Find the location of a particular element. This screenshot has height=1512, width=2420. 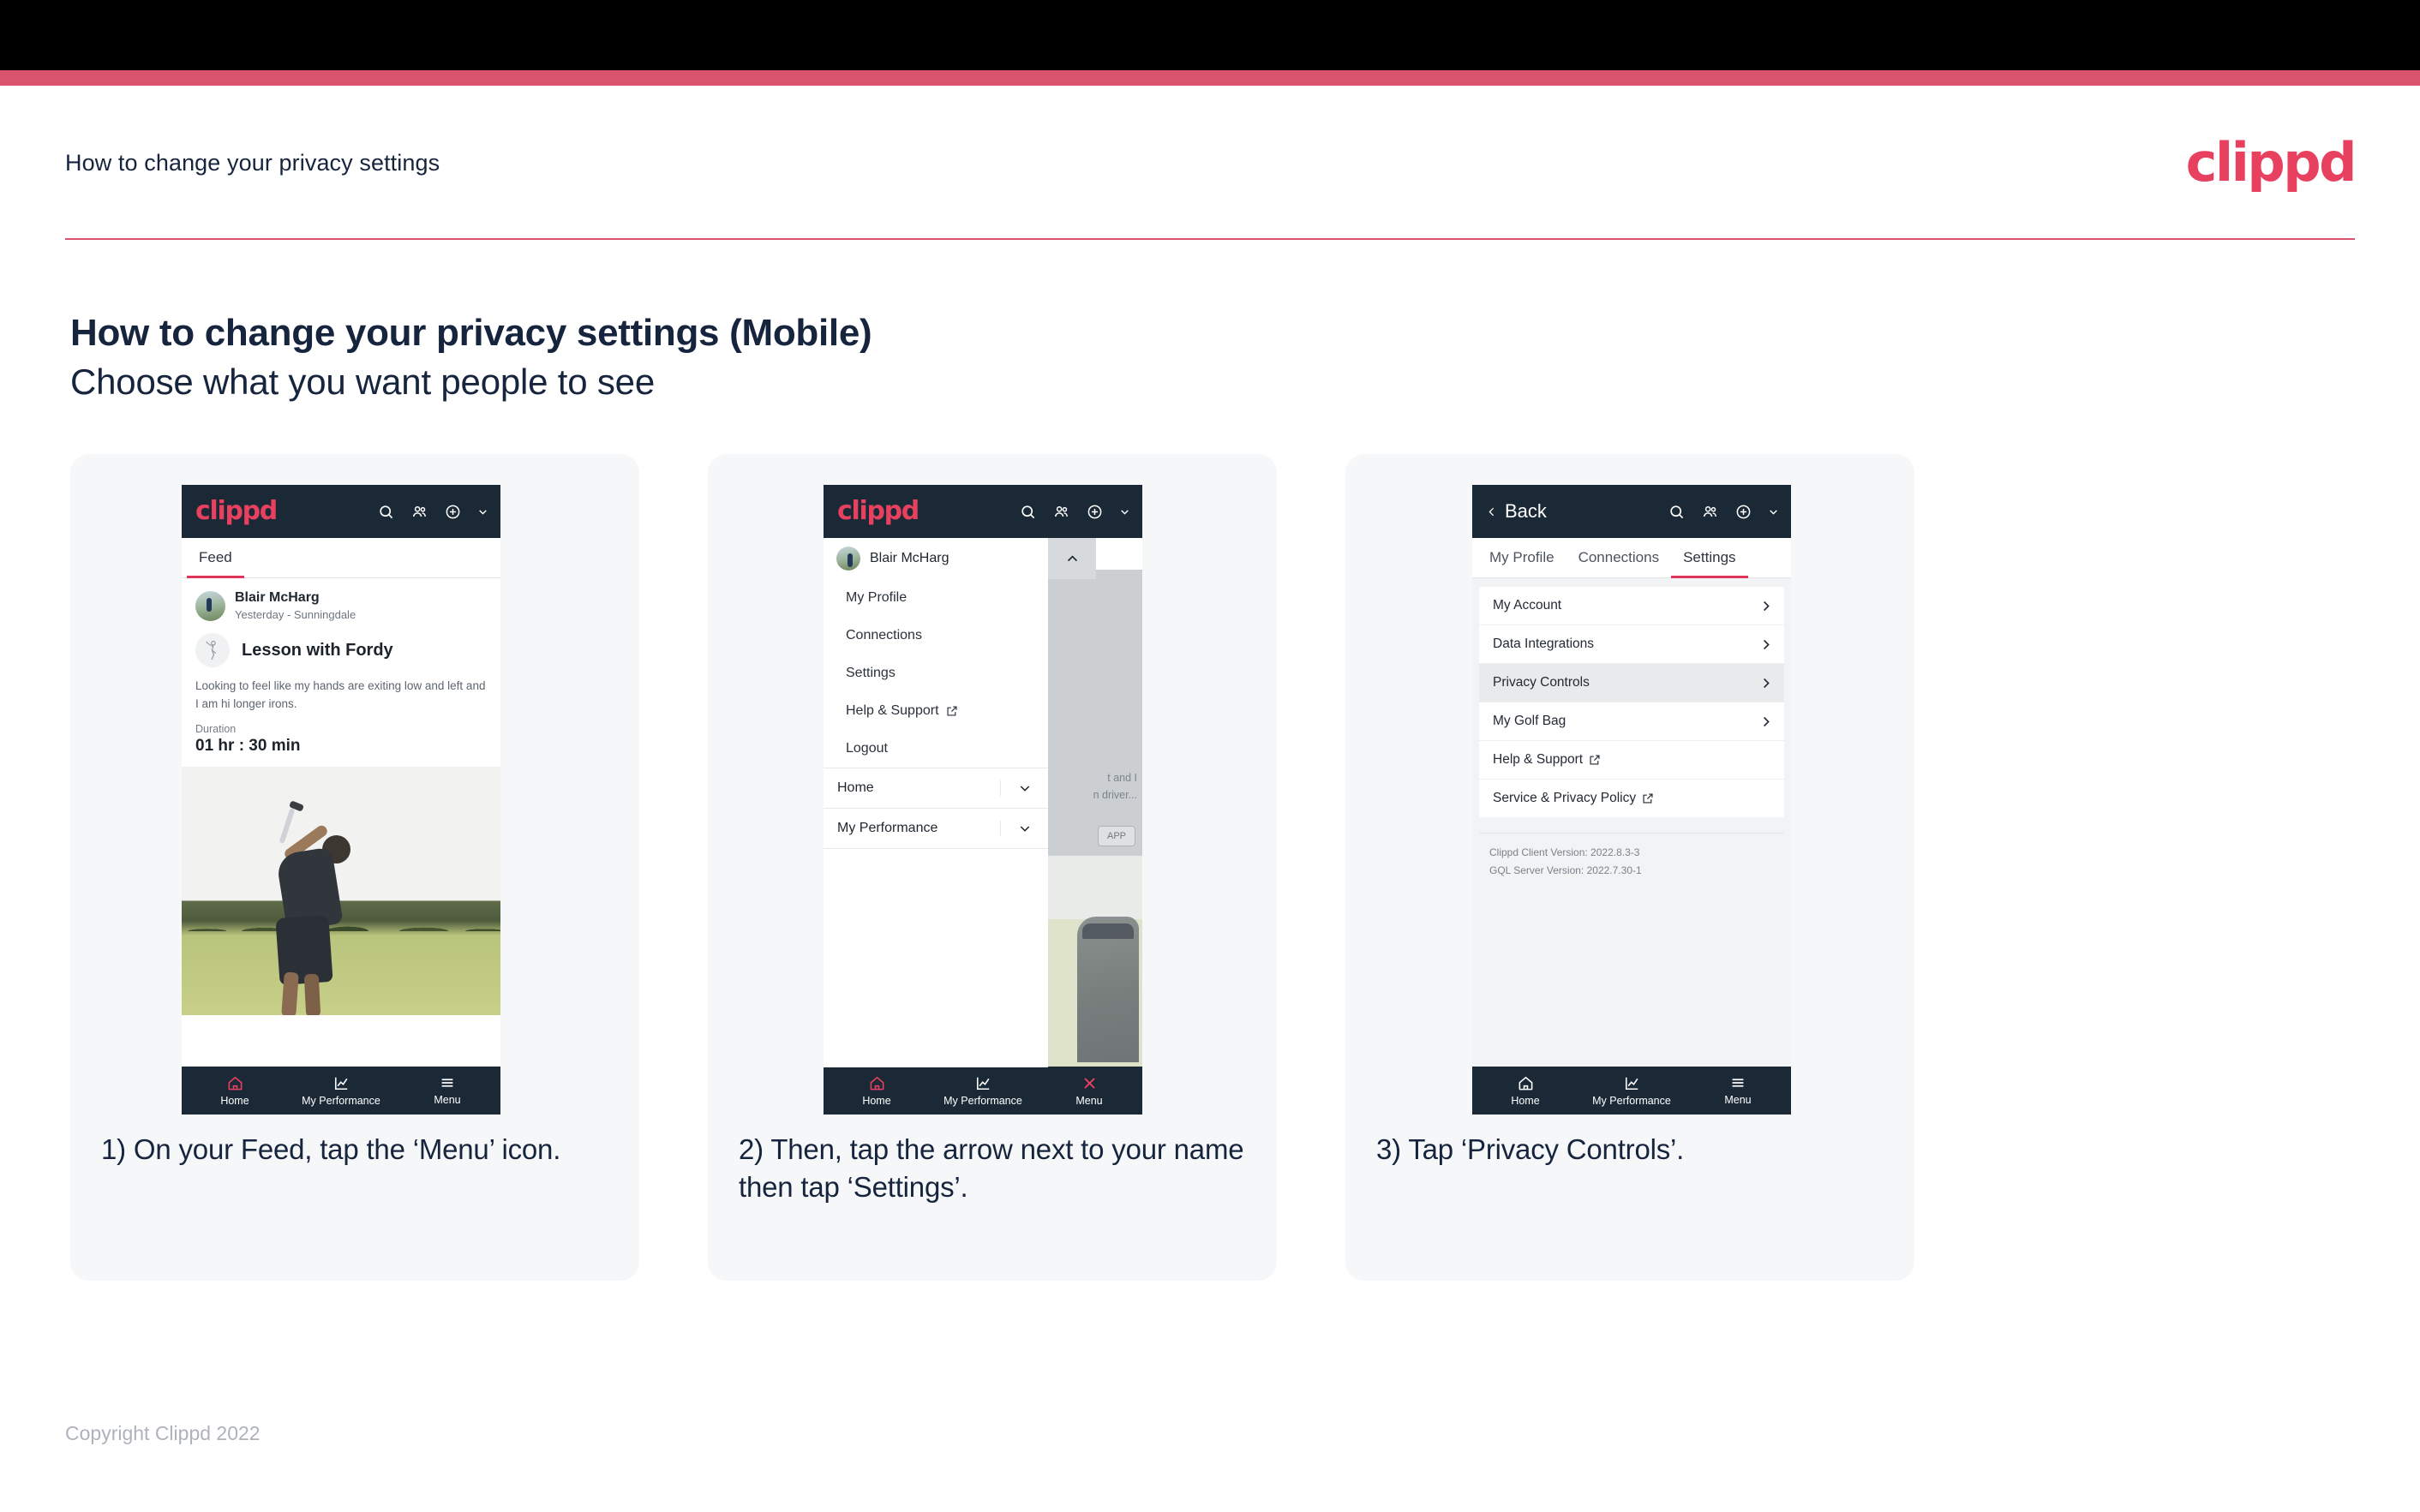

avatar is located at coordinates (210, 606).